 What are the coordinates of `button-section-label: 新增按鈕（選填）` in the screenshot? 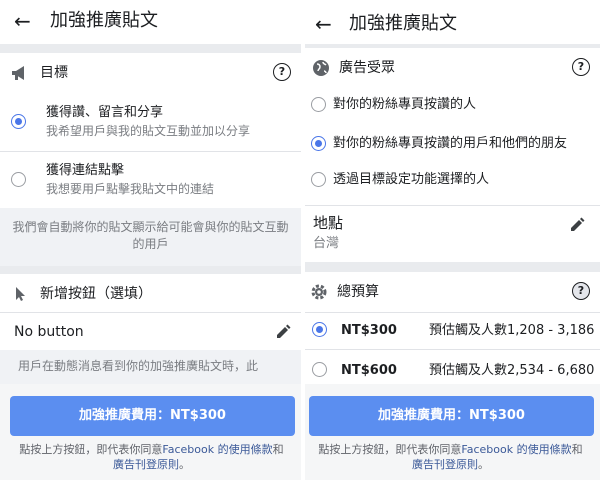 It's located at (96, 294).